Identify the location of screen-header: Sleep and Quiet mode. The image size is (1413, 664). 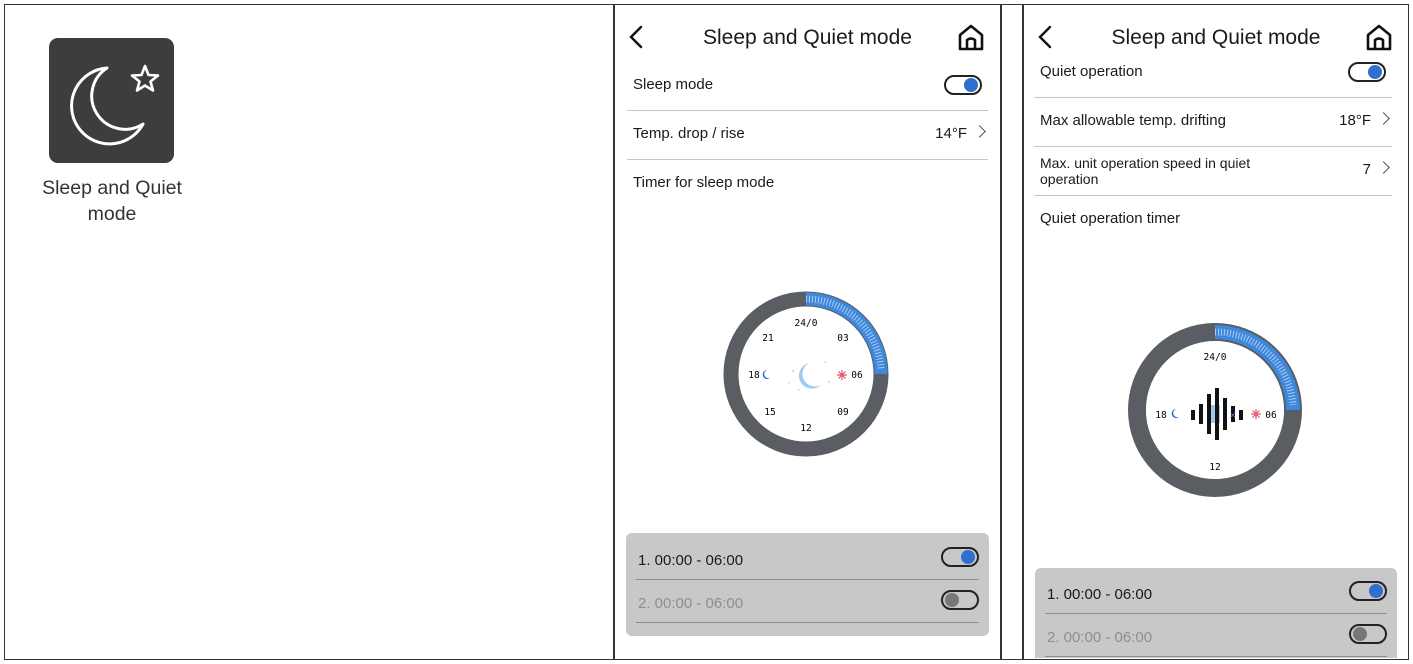
(807, 37).